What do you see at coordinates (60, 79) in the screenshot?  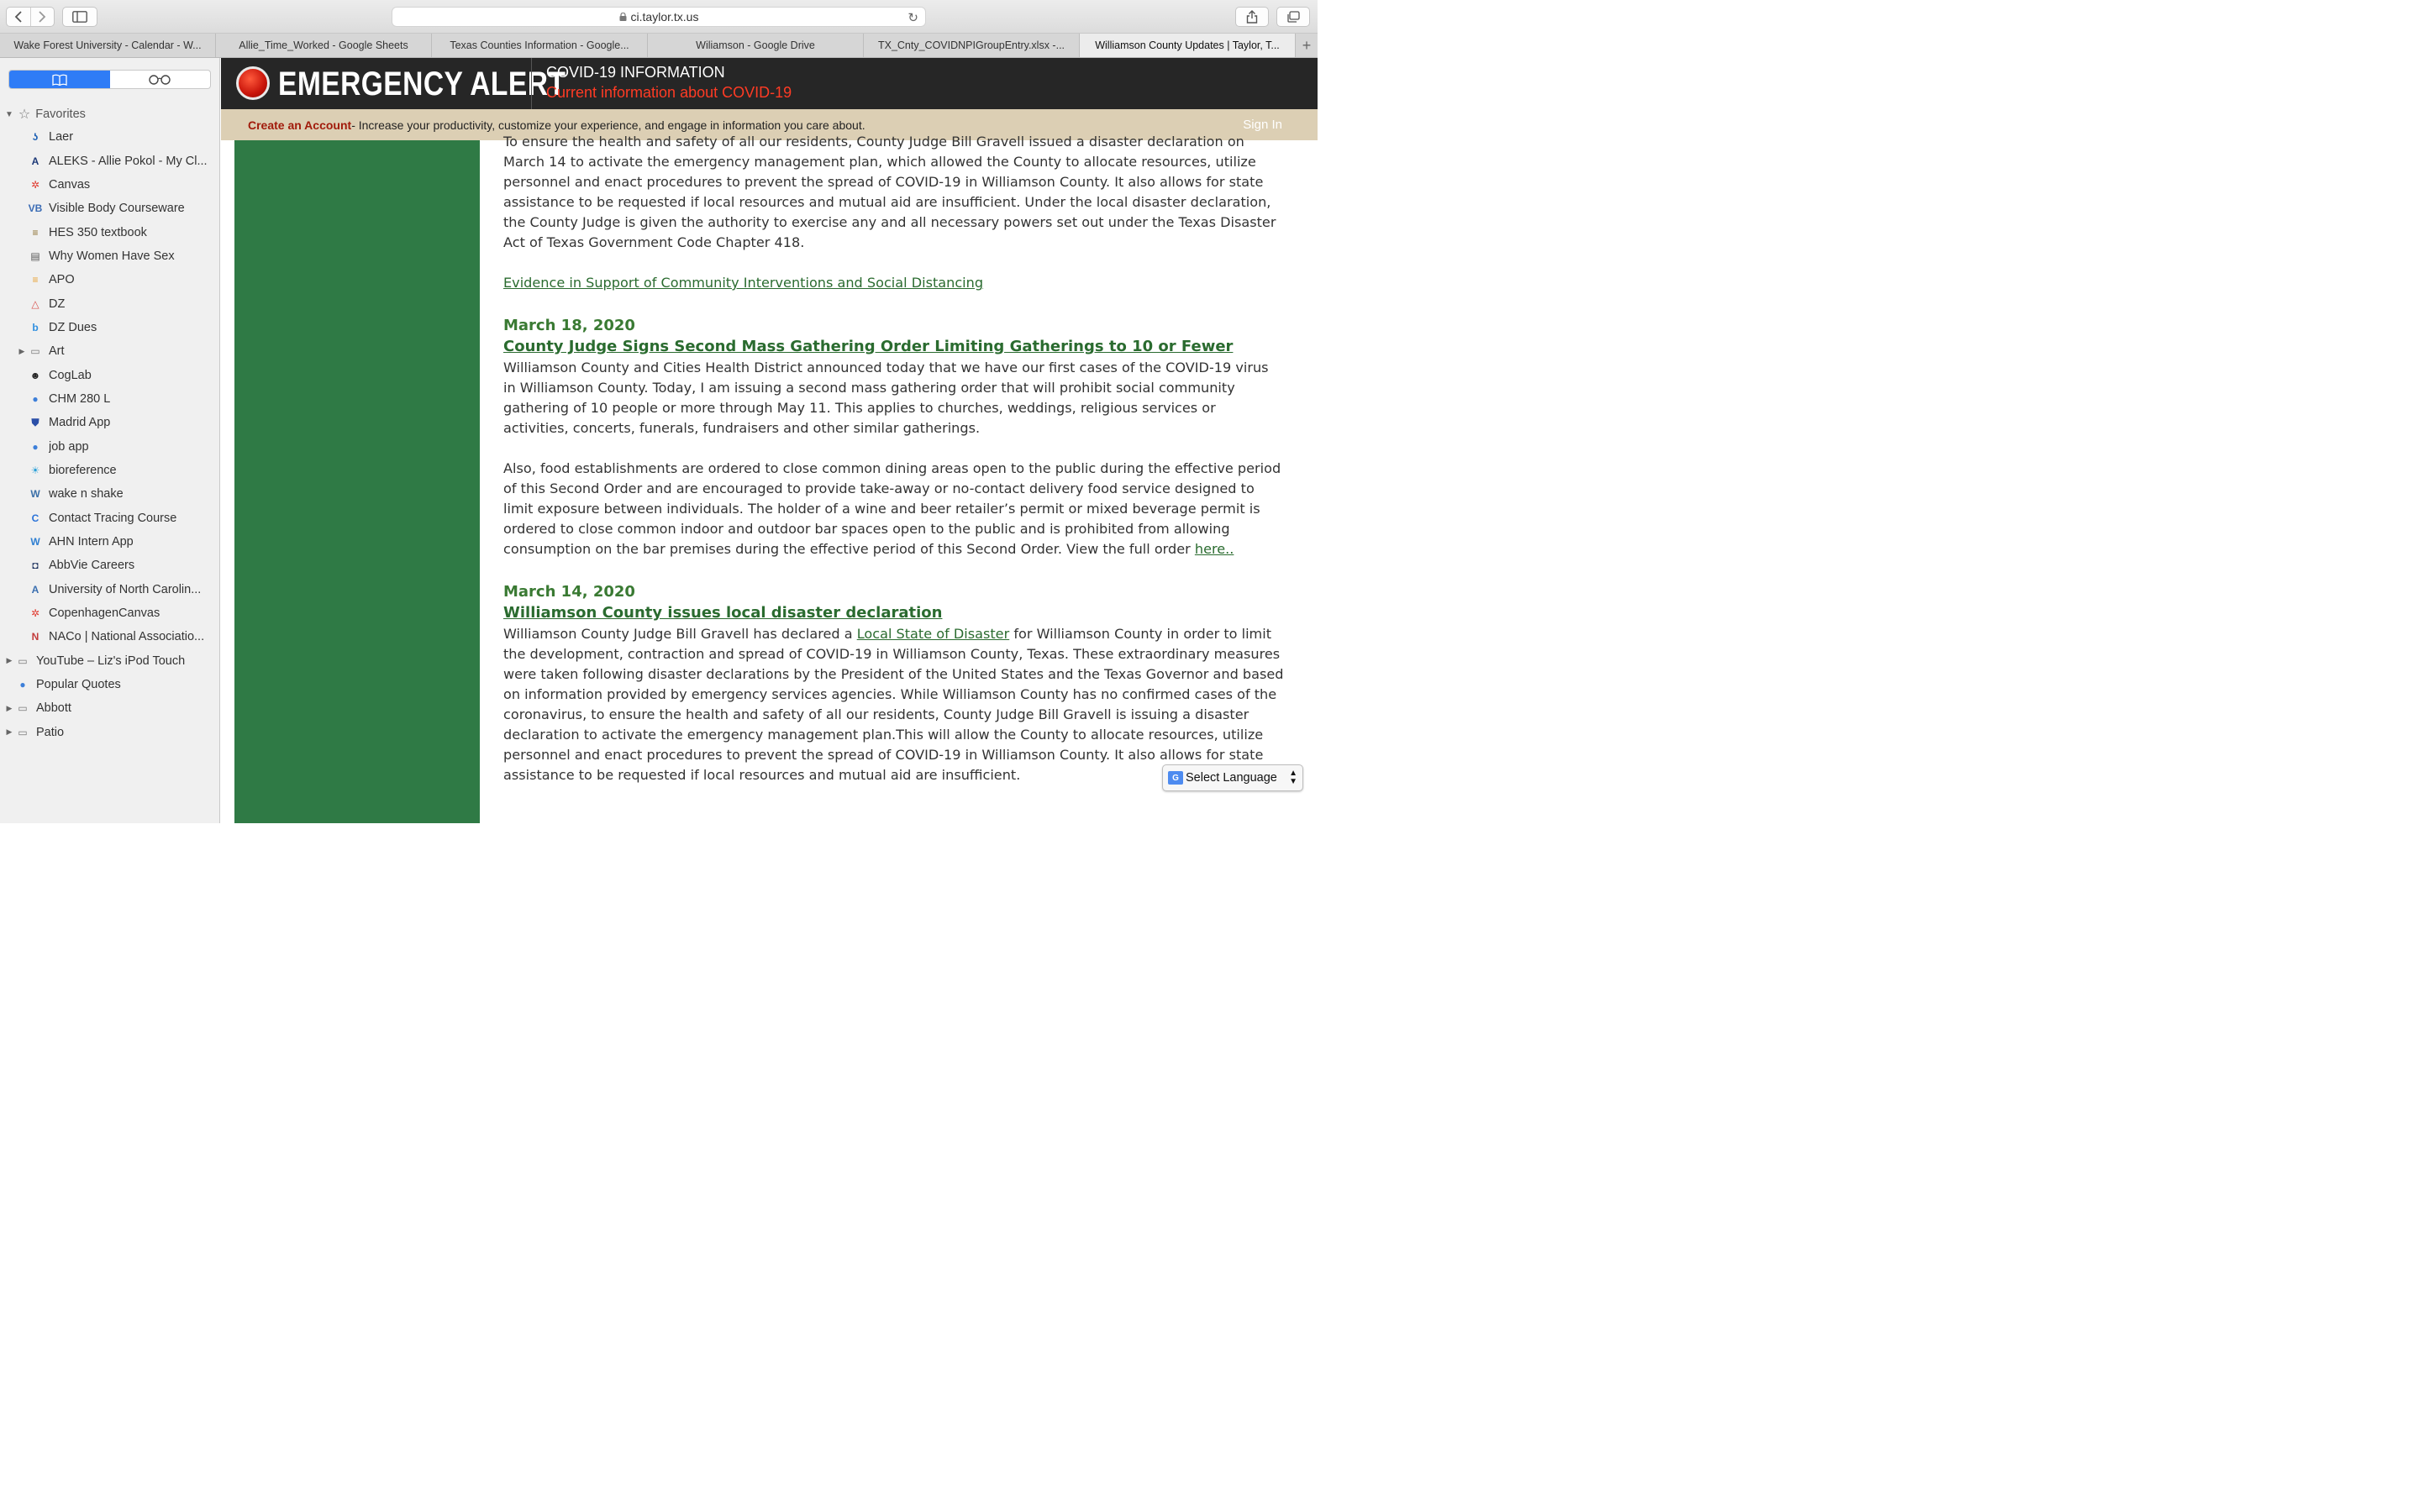 I see `bookmarks-tab` at bounding box center [60, 79].